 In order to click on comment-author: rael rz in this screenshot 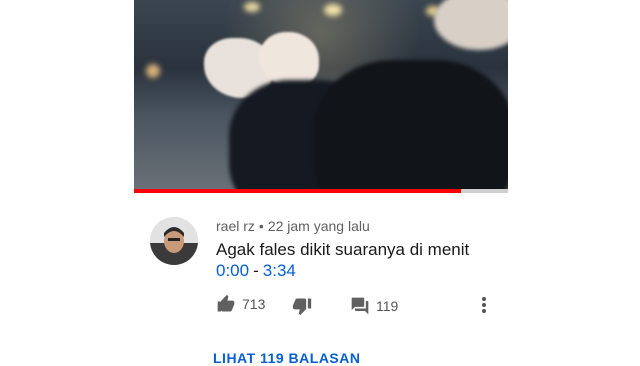, I will do `click(235, 226)`.